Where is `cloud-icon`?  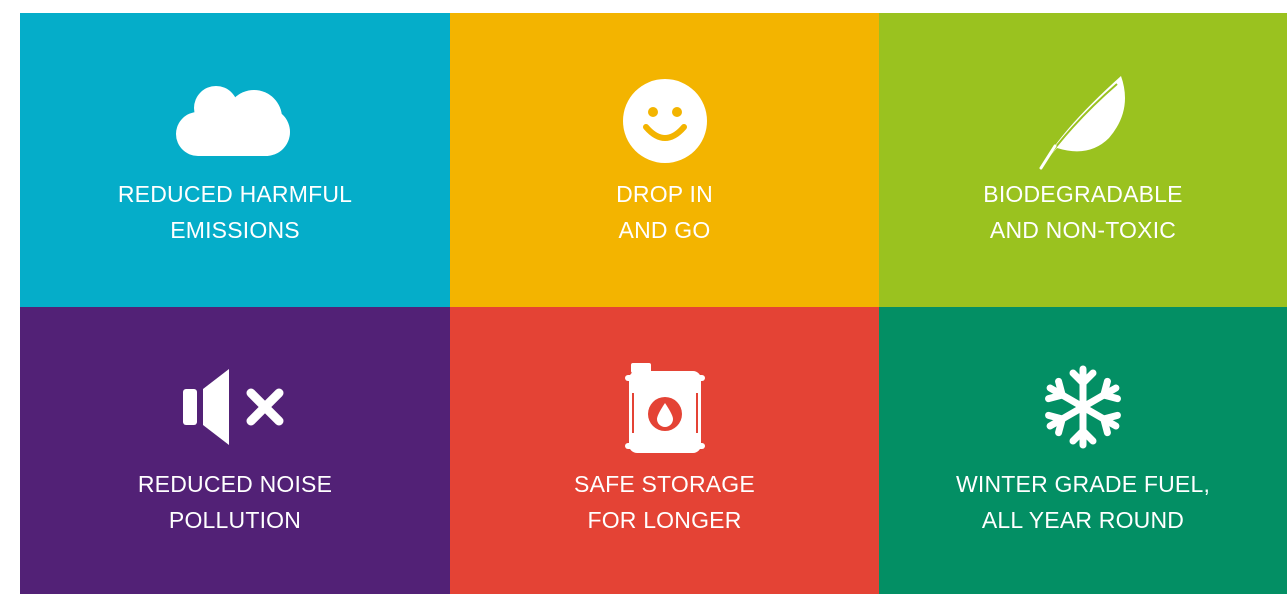
cloud-icon is located at coordinates (235, 120).